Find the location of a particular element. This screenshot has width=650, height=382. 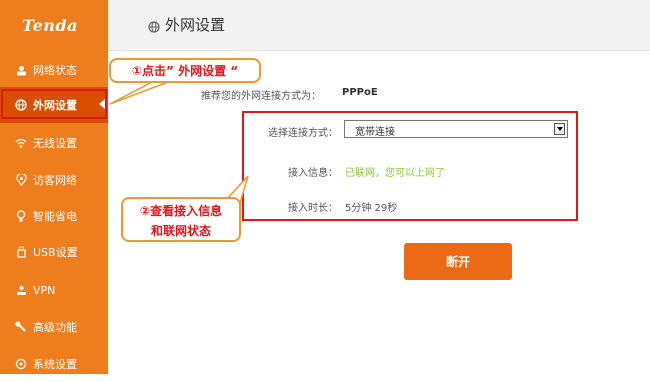

wifi-icon is located at coordinates (21, 143).